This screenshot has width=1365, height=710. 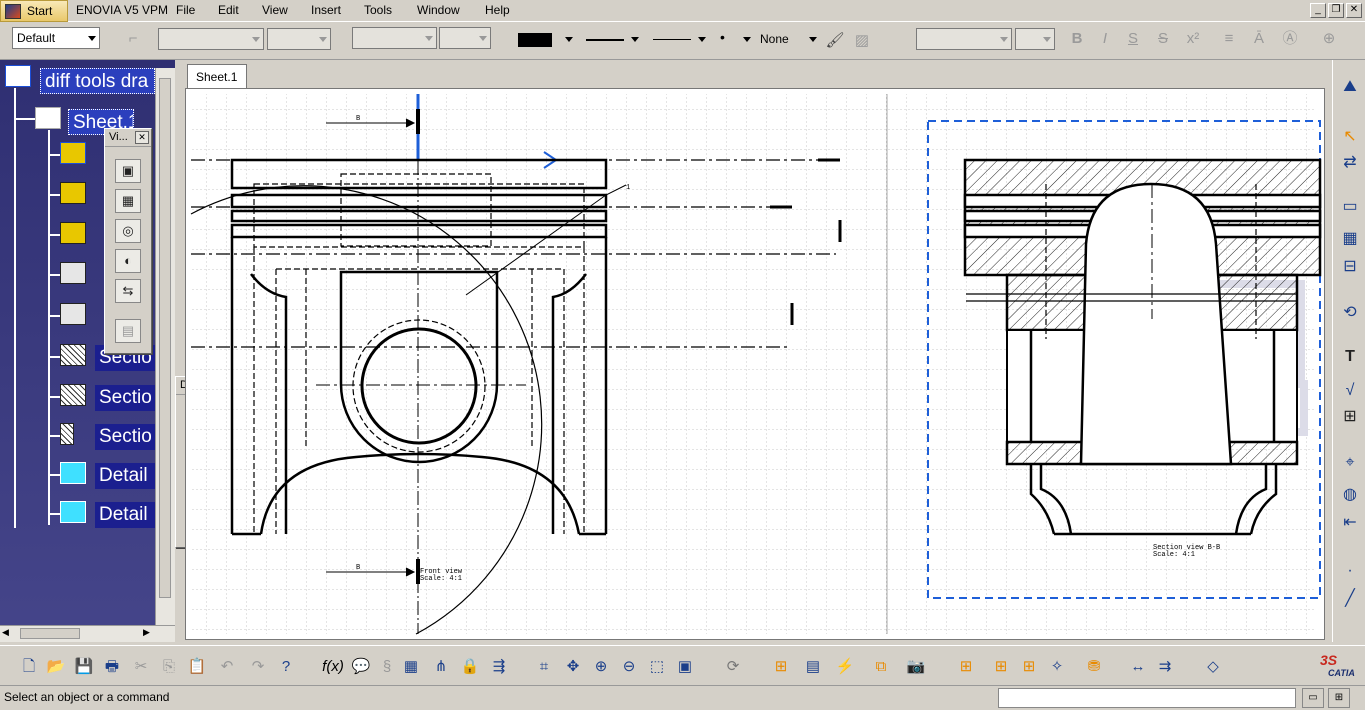 I want to click on analysis-display-icon: ⚡, so click(x=845, y=667).